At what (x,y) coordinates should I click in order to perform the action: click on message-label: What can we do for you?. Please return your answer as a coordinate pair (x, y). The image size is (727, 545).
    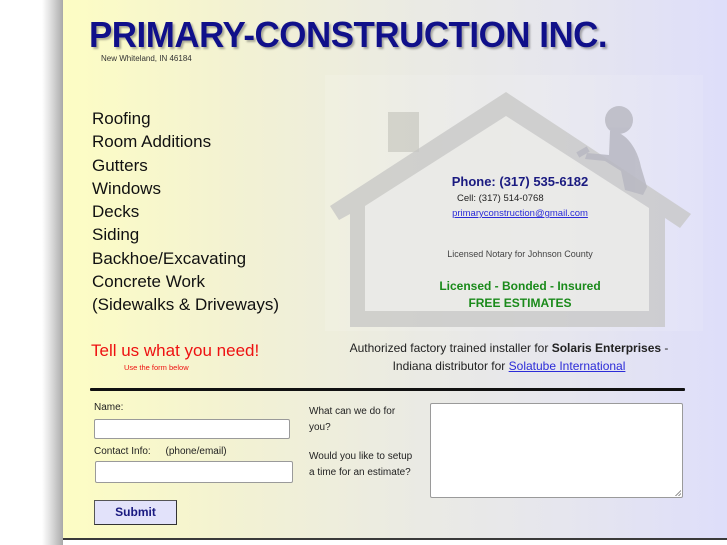
    Looking at the image, I should click on (352, 420).